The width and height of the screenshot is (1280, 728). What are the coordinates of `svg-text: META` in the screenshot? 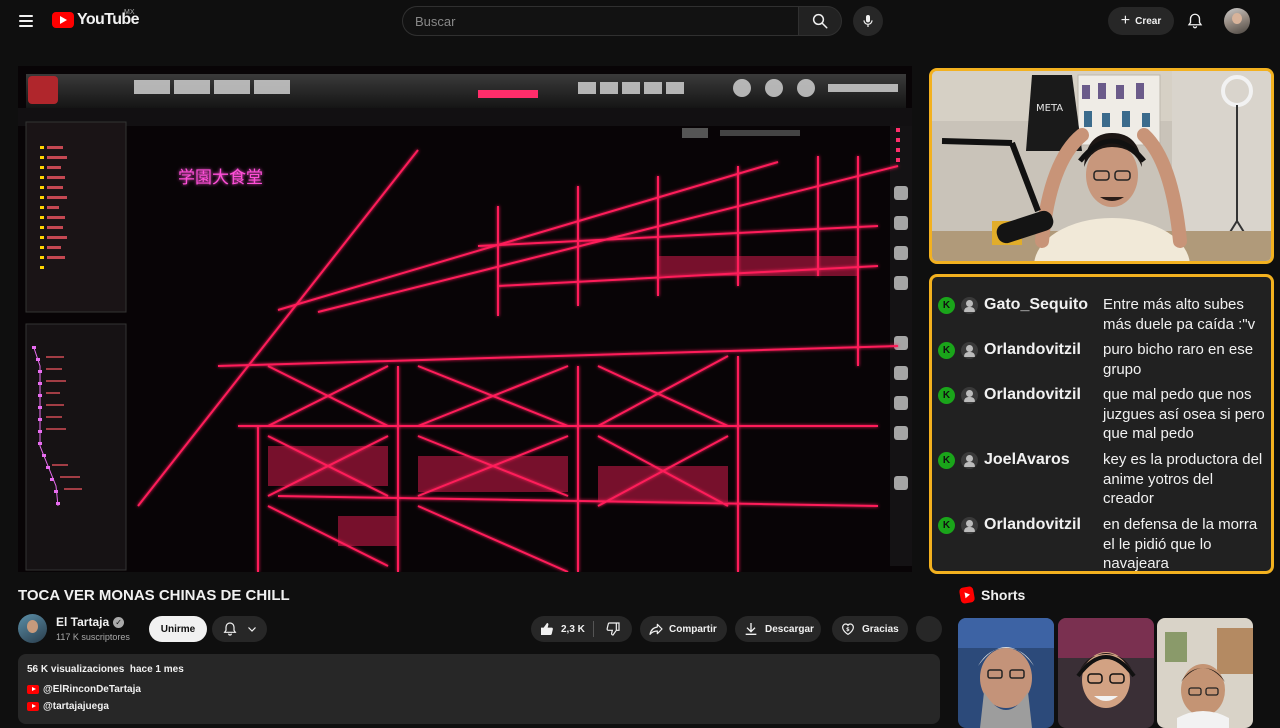 It's located at (1049, 108).